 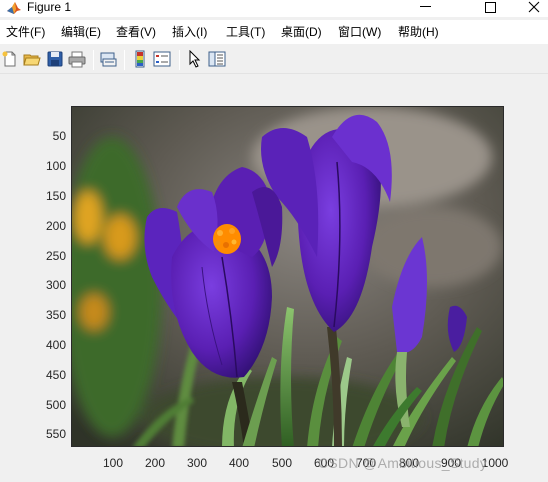 What do you see at coordinates (136, 32) in the screenshot?
I see `menu-view: 查看(V)` at bounding box center [136, 32].